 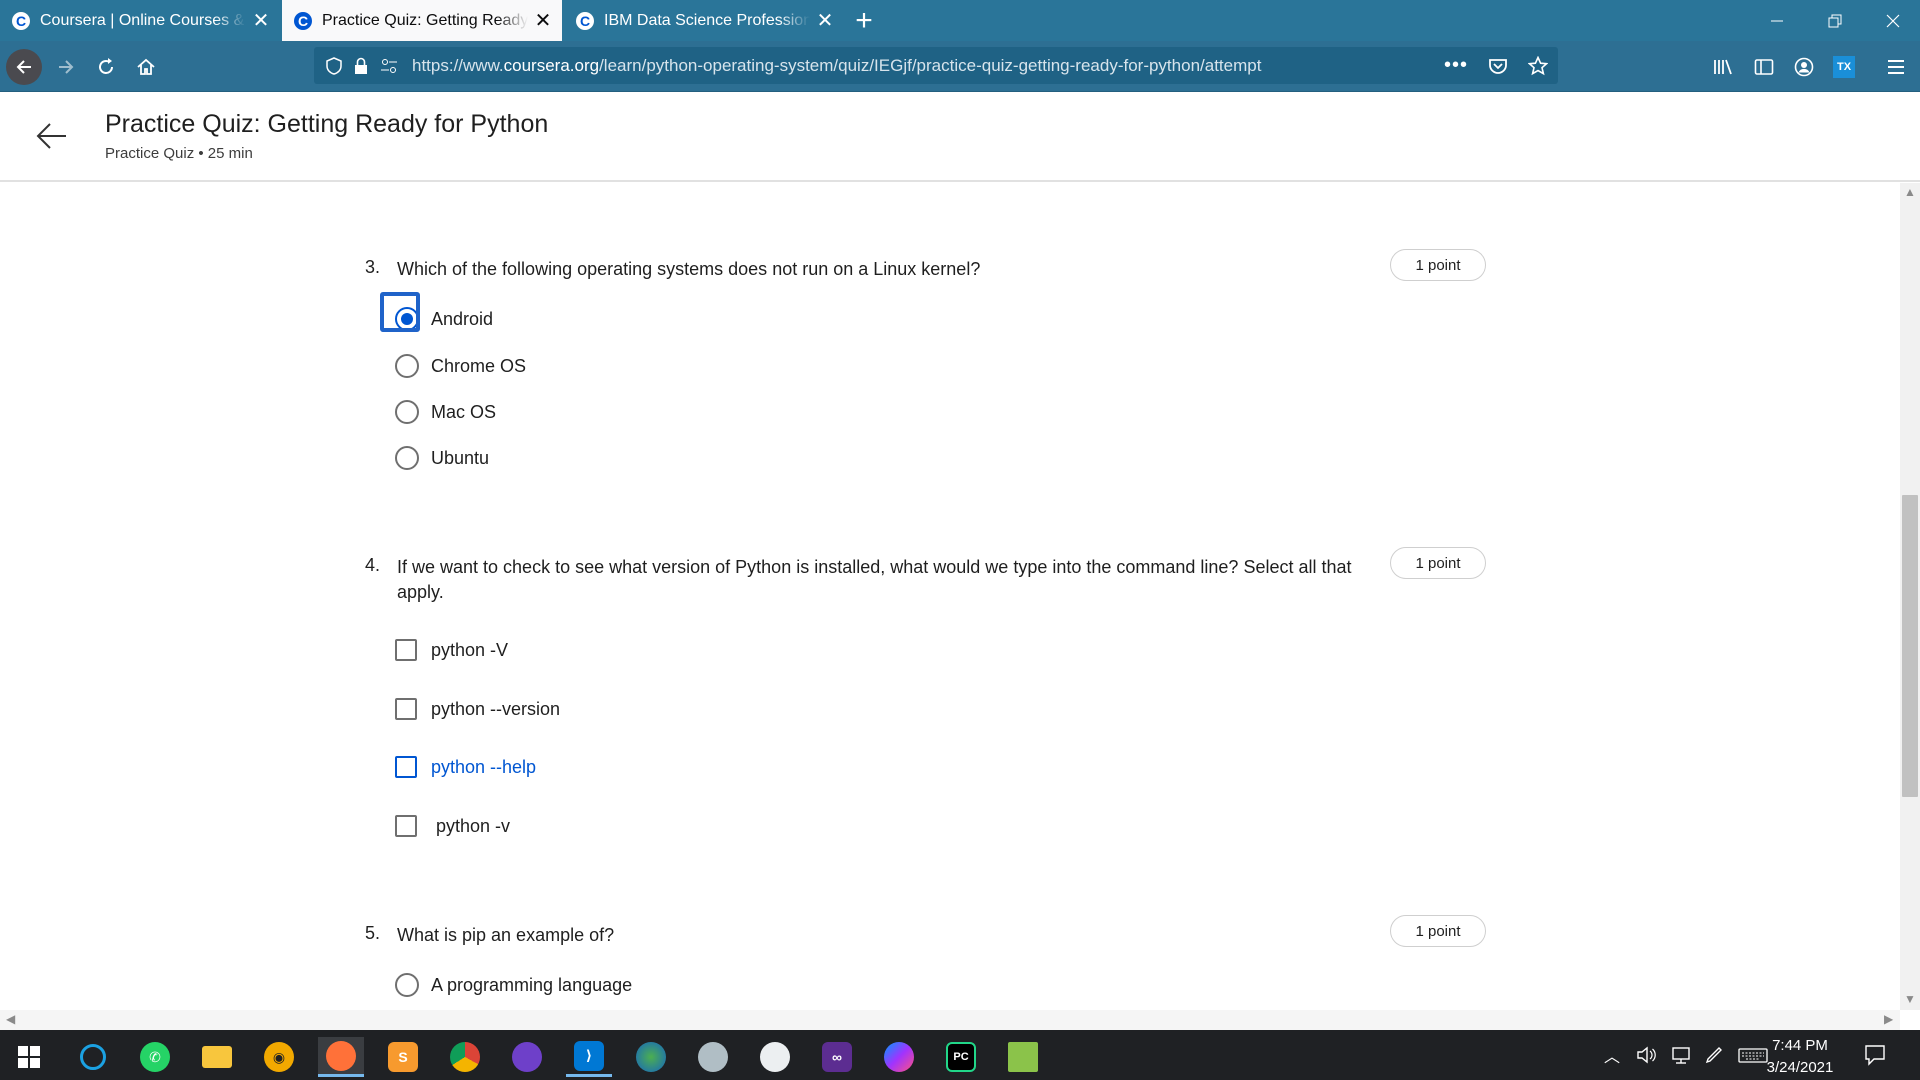 I want to click on taskbar-earth, so click(x=651, y=1057).